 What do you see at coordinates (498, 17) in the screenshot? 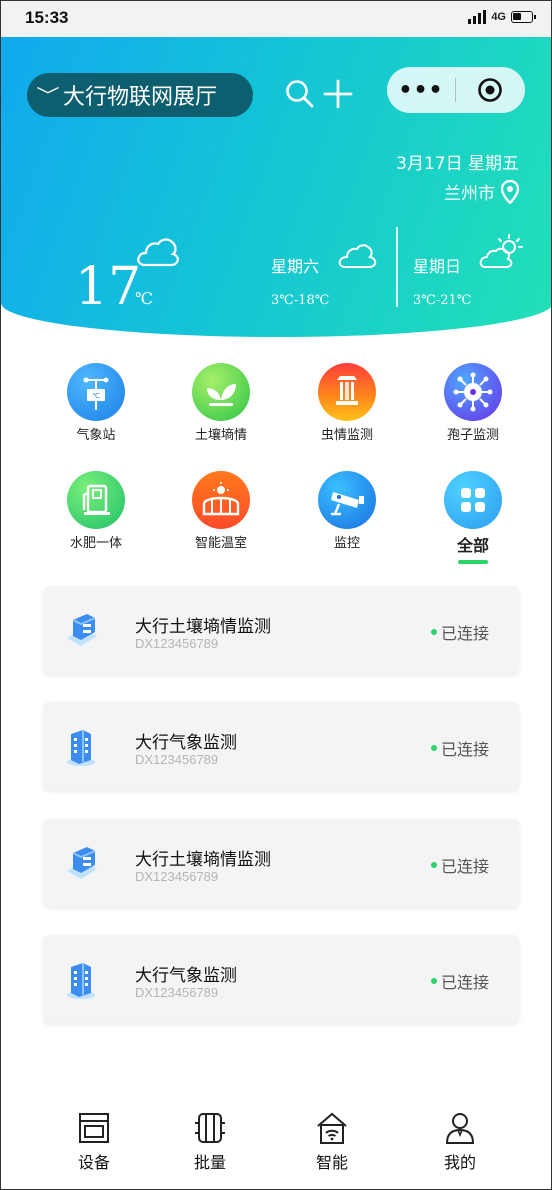
I see `network-type: 4G` at bounding box center [498, 17].